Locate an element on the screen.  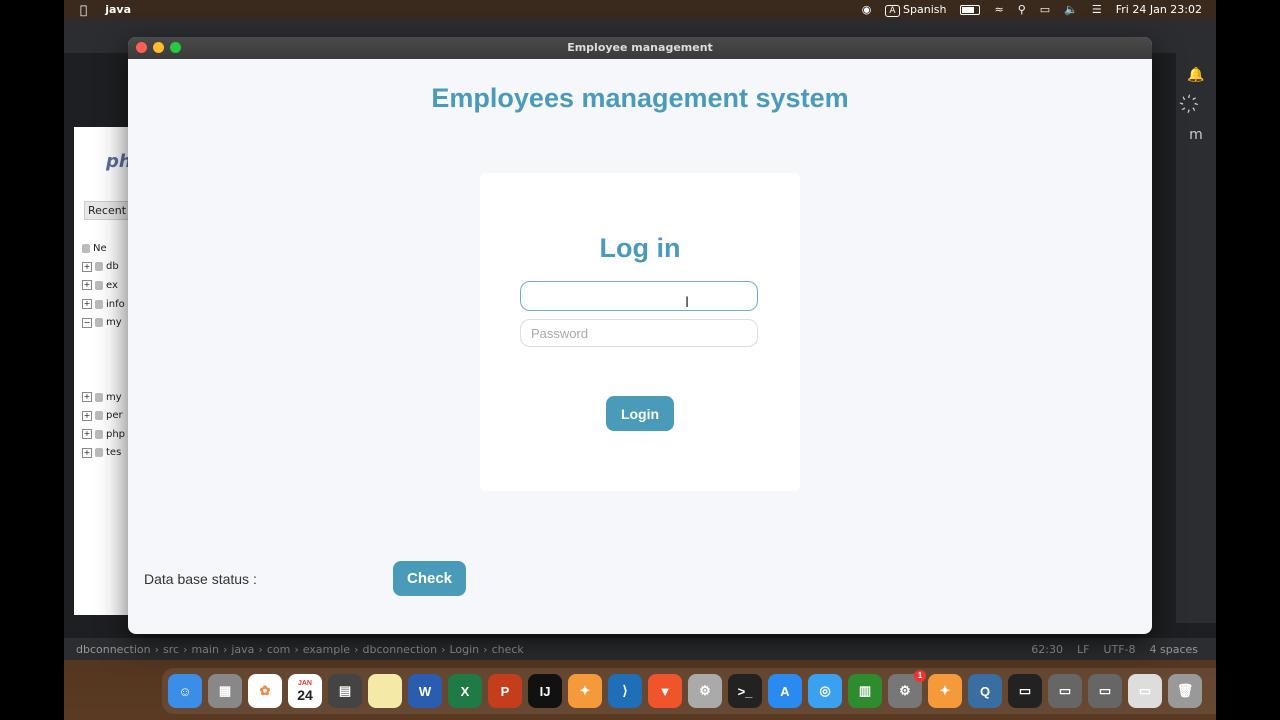
tree-item: + tes is located at coordinates (103, 453).